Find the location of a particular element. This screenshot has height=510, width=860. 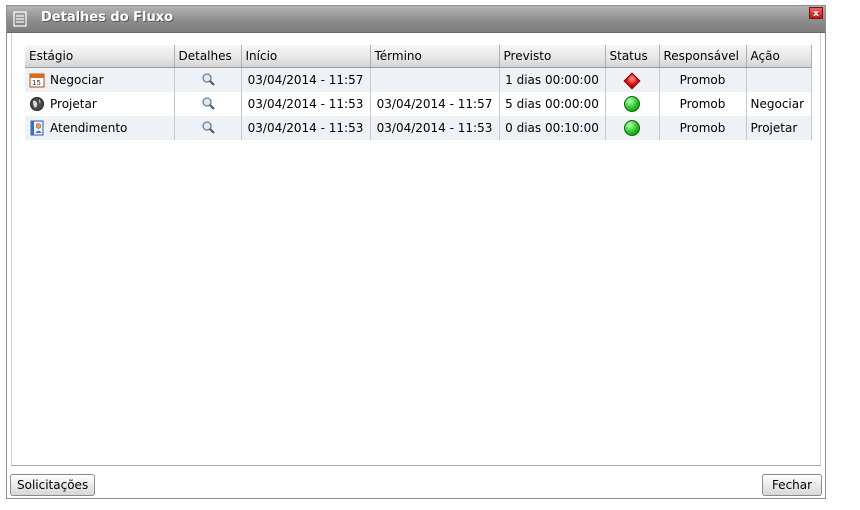

expected-cell: 0 dias 00:10:00 is located at coordinates (552, 128).